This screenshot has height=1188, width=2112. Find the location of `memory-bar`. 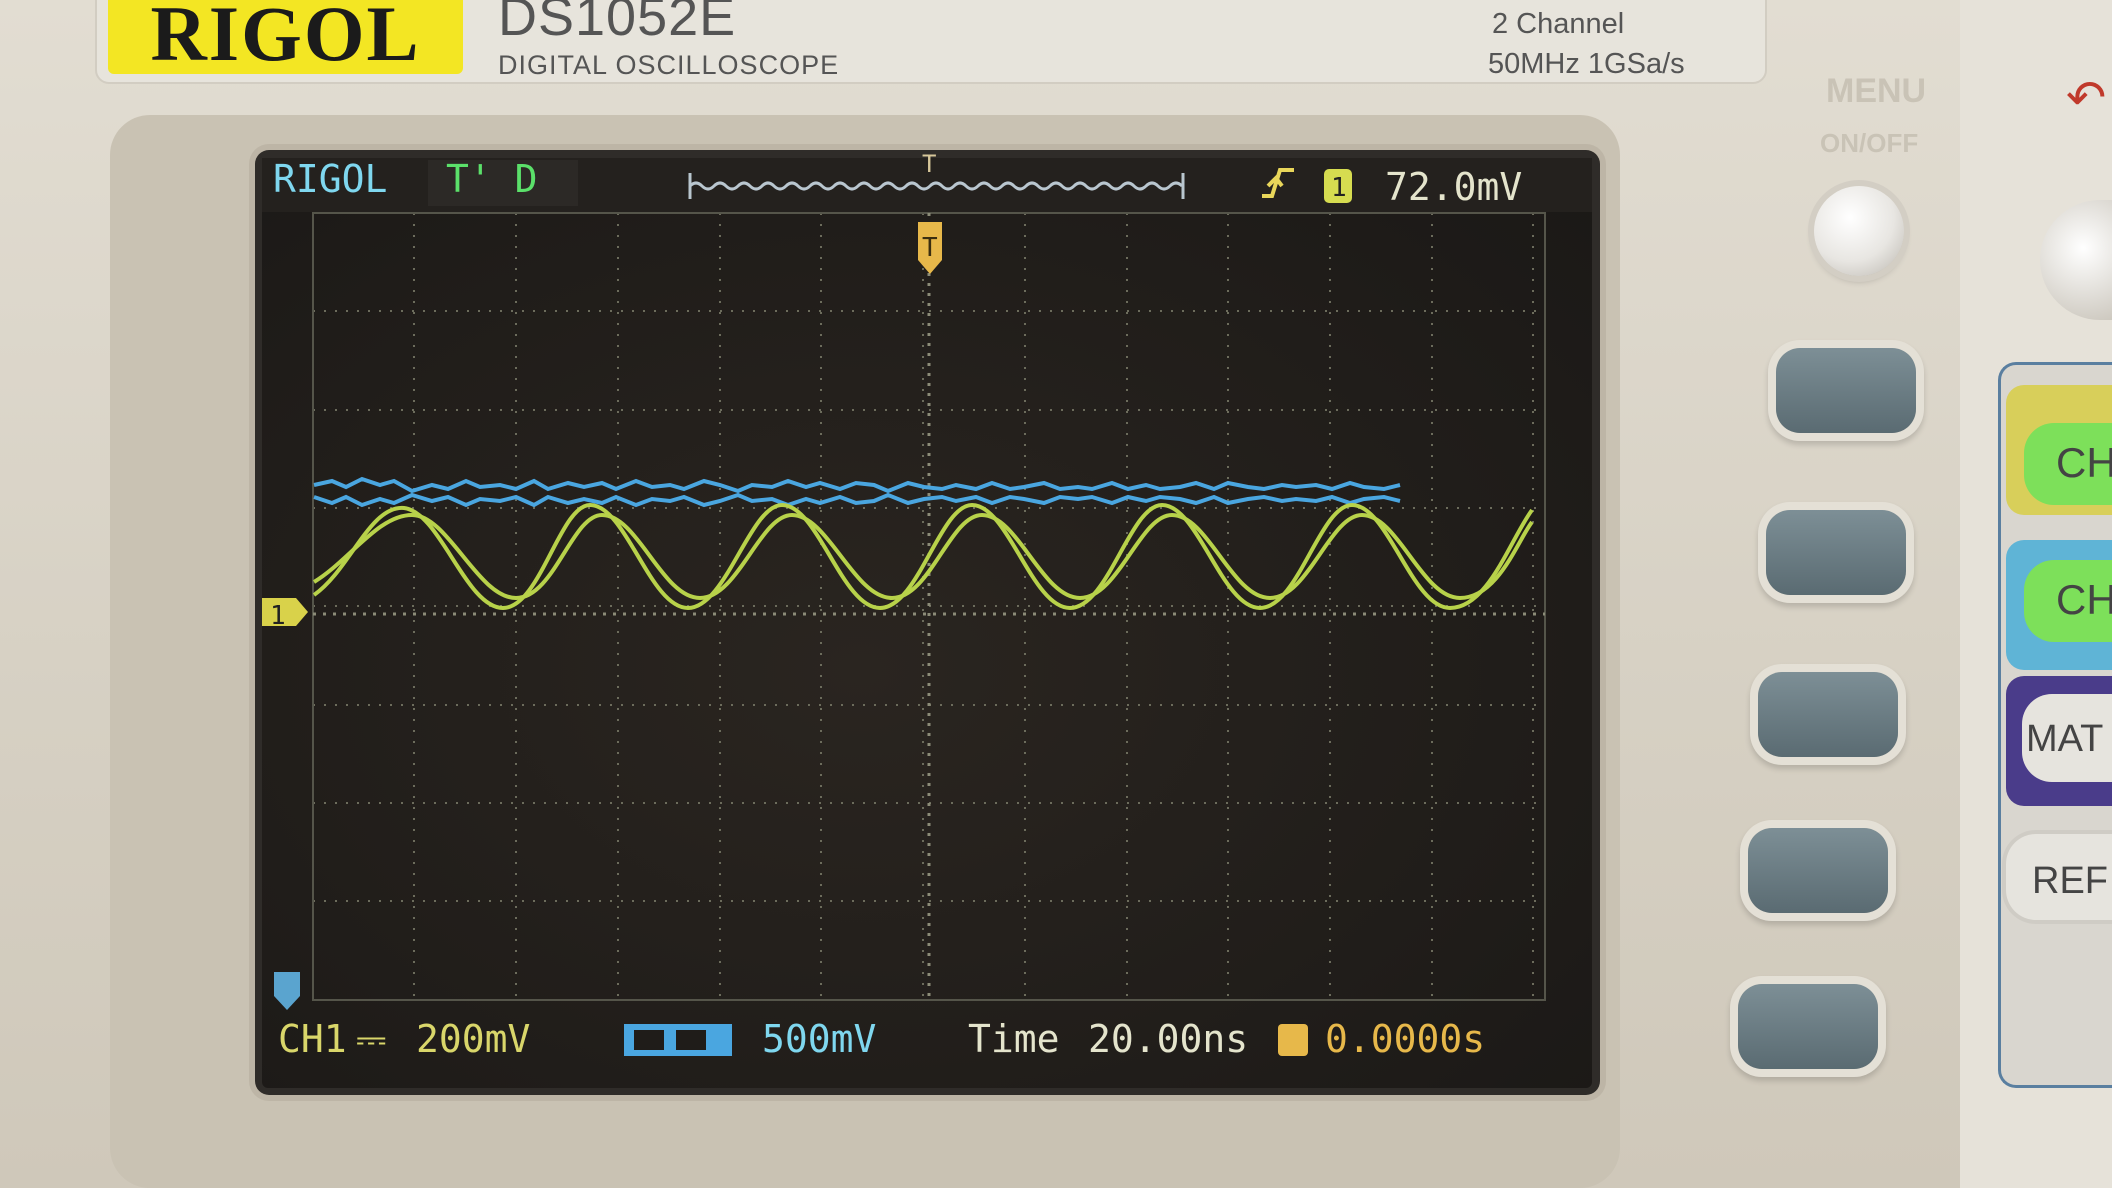

memory-bar is located at coordinates (936, 186).